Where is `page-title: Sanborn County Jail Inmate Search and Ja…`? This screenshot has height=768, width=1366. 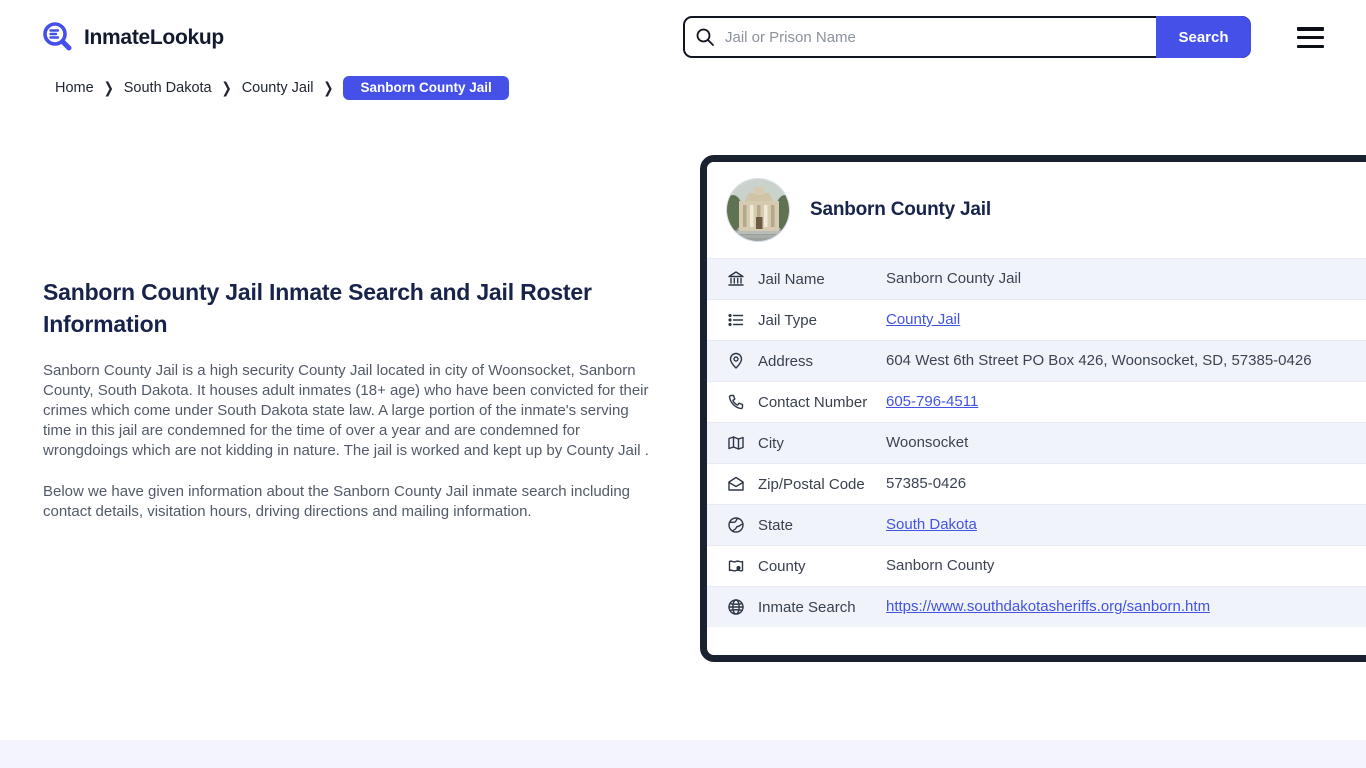 page-title: Sanborn County Jail Inmate Search and Ja… is located at coordinates (317, 308).